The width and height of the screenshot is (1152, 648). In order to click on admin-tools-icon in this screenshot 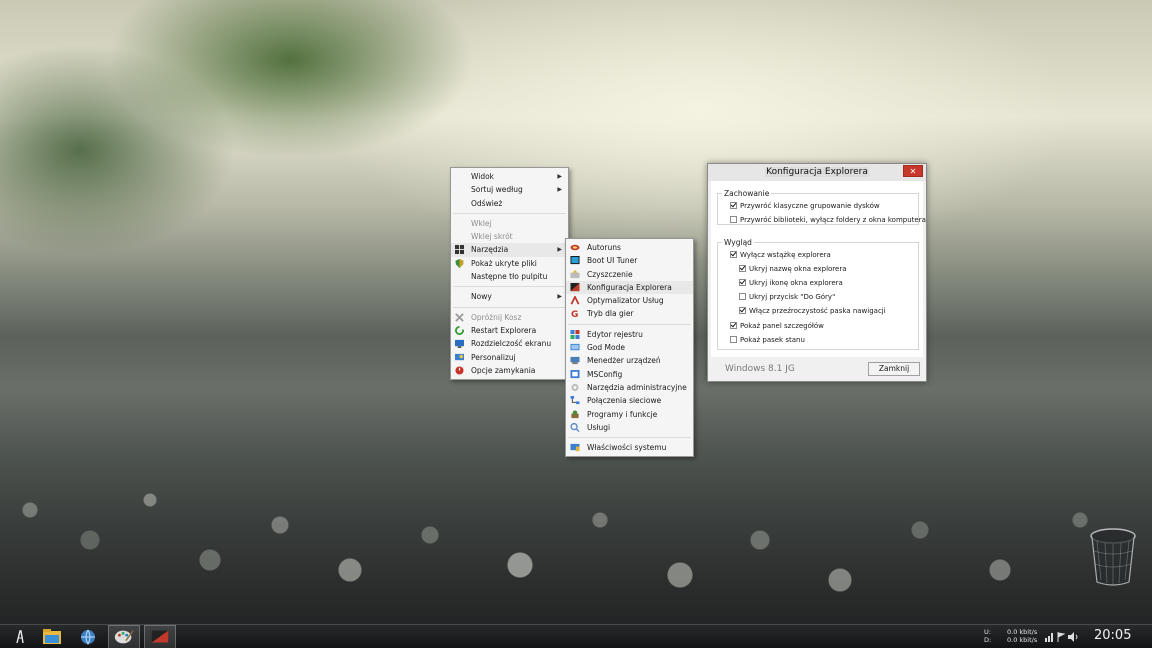, I will do `click(575, 387)`.